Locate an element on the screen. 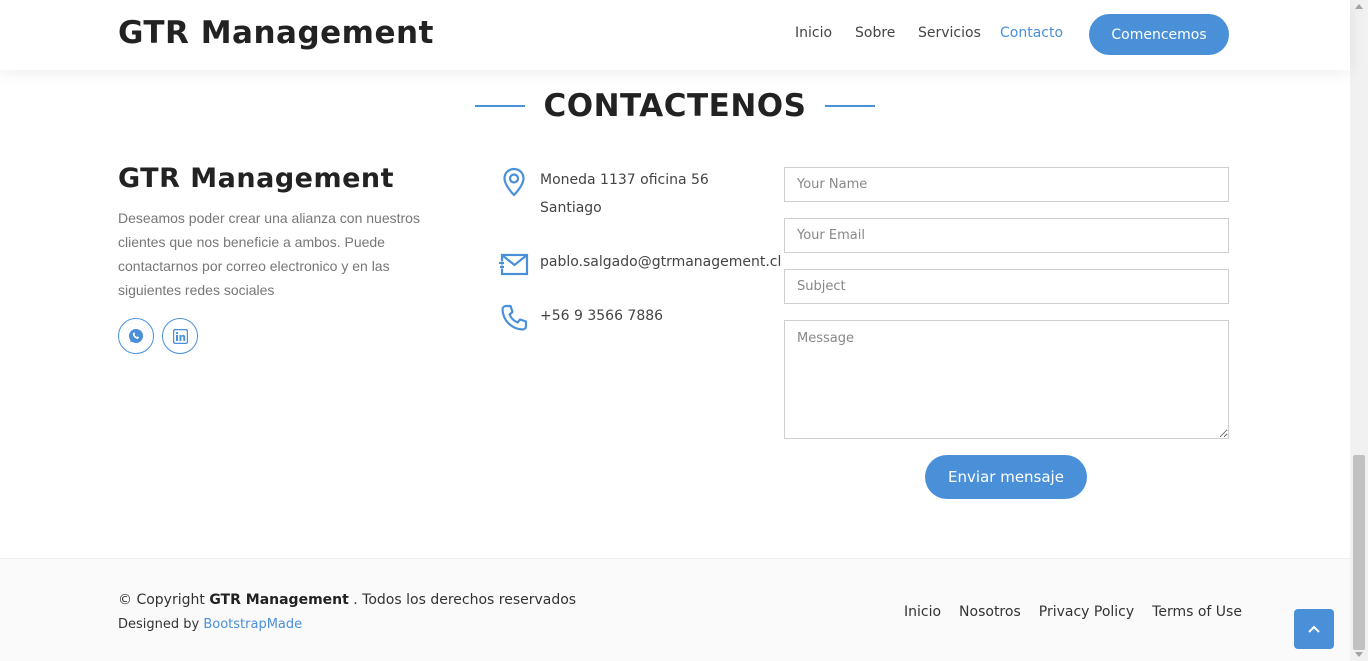 This screenshot has width=1368, height=661. footer-link-inicio: Inicio is located at coordinates (922, 612).